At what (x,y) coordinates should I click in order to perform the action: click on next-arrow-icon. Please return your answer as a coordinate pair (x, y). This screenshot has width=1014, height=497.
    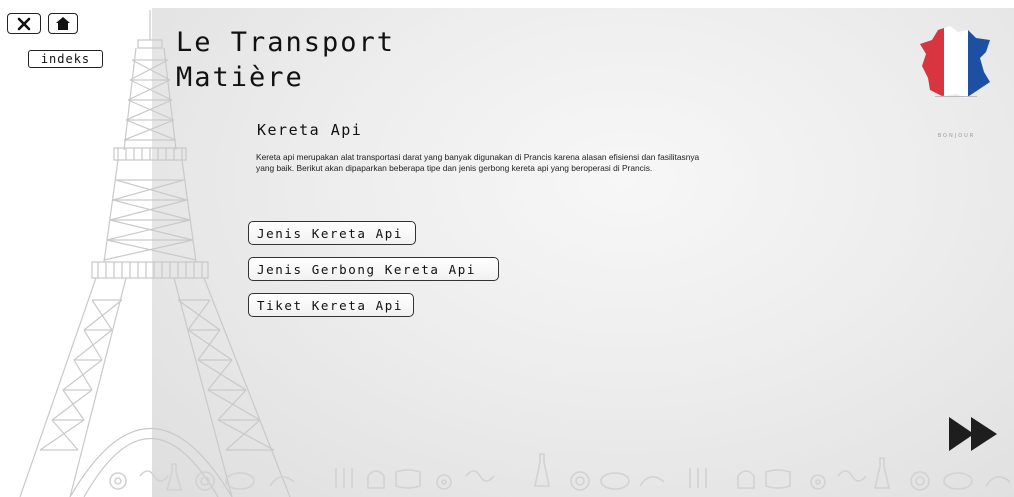
    Looking at the image, I should click on (973, 434).